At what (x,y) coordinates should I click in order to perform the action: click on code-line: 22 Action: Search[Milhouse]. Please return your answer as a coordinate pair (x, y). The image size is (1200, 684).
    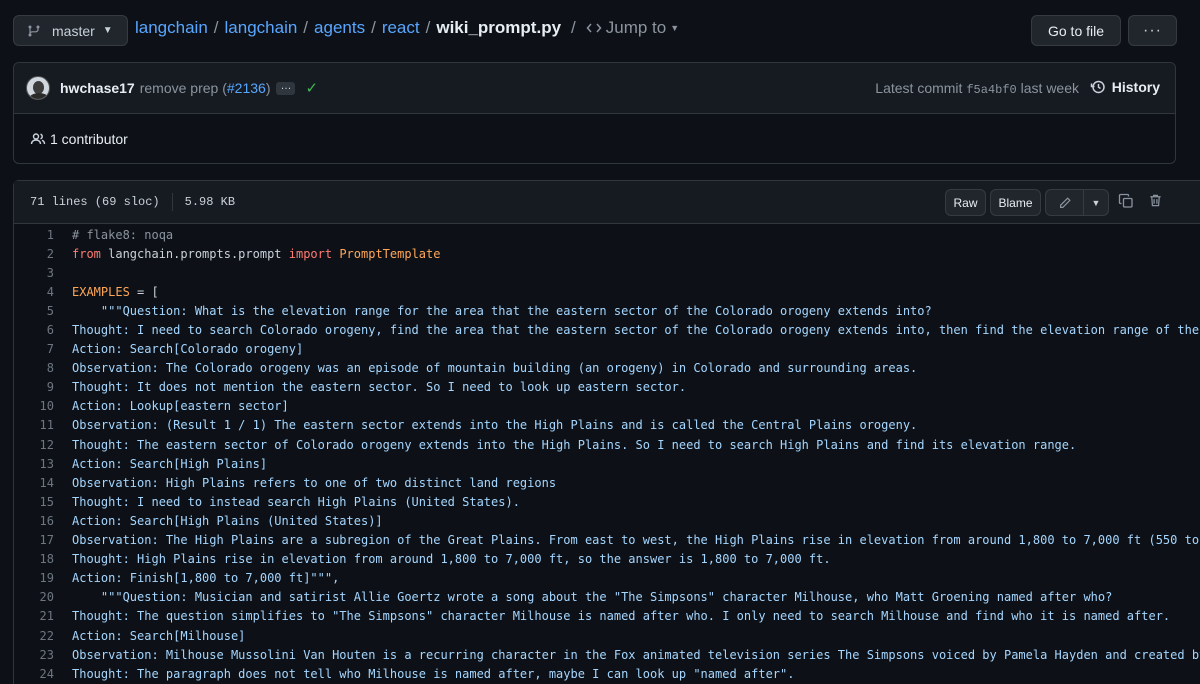
    Looking at the image, I should click on (607, 635).